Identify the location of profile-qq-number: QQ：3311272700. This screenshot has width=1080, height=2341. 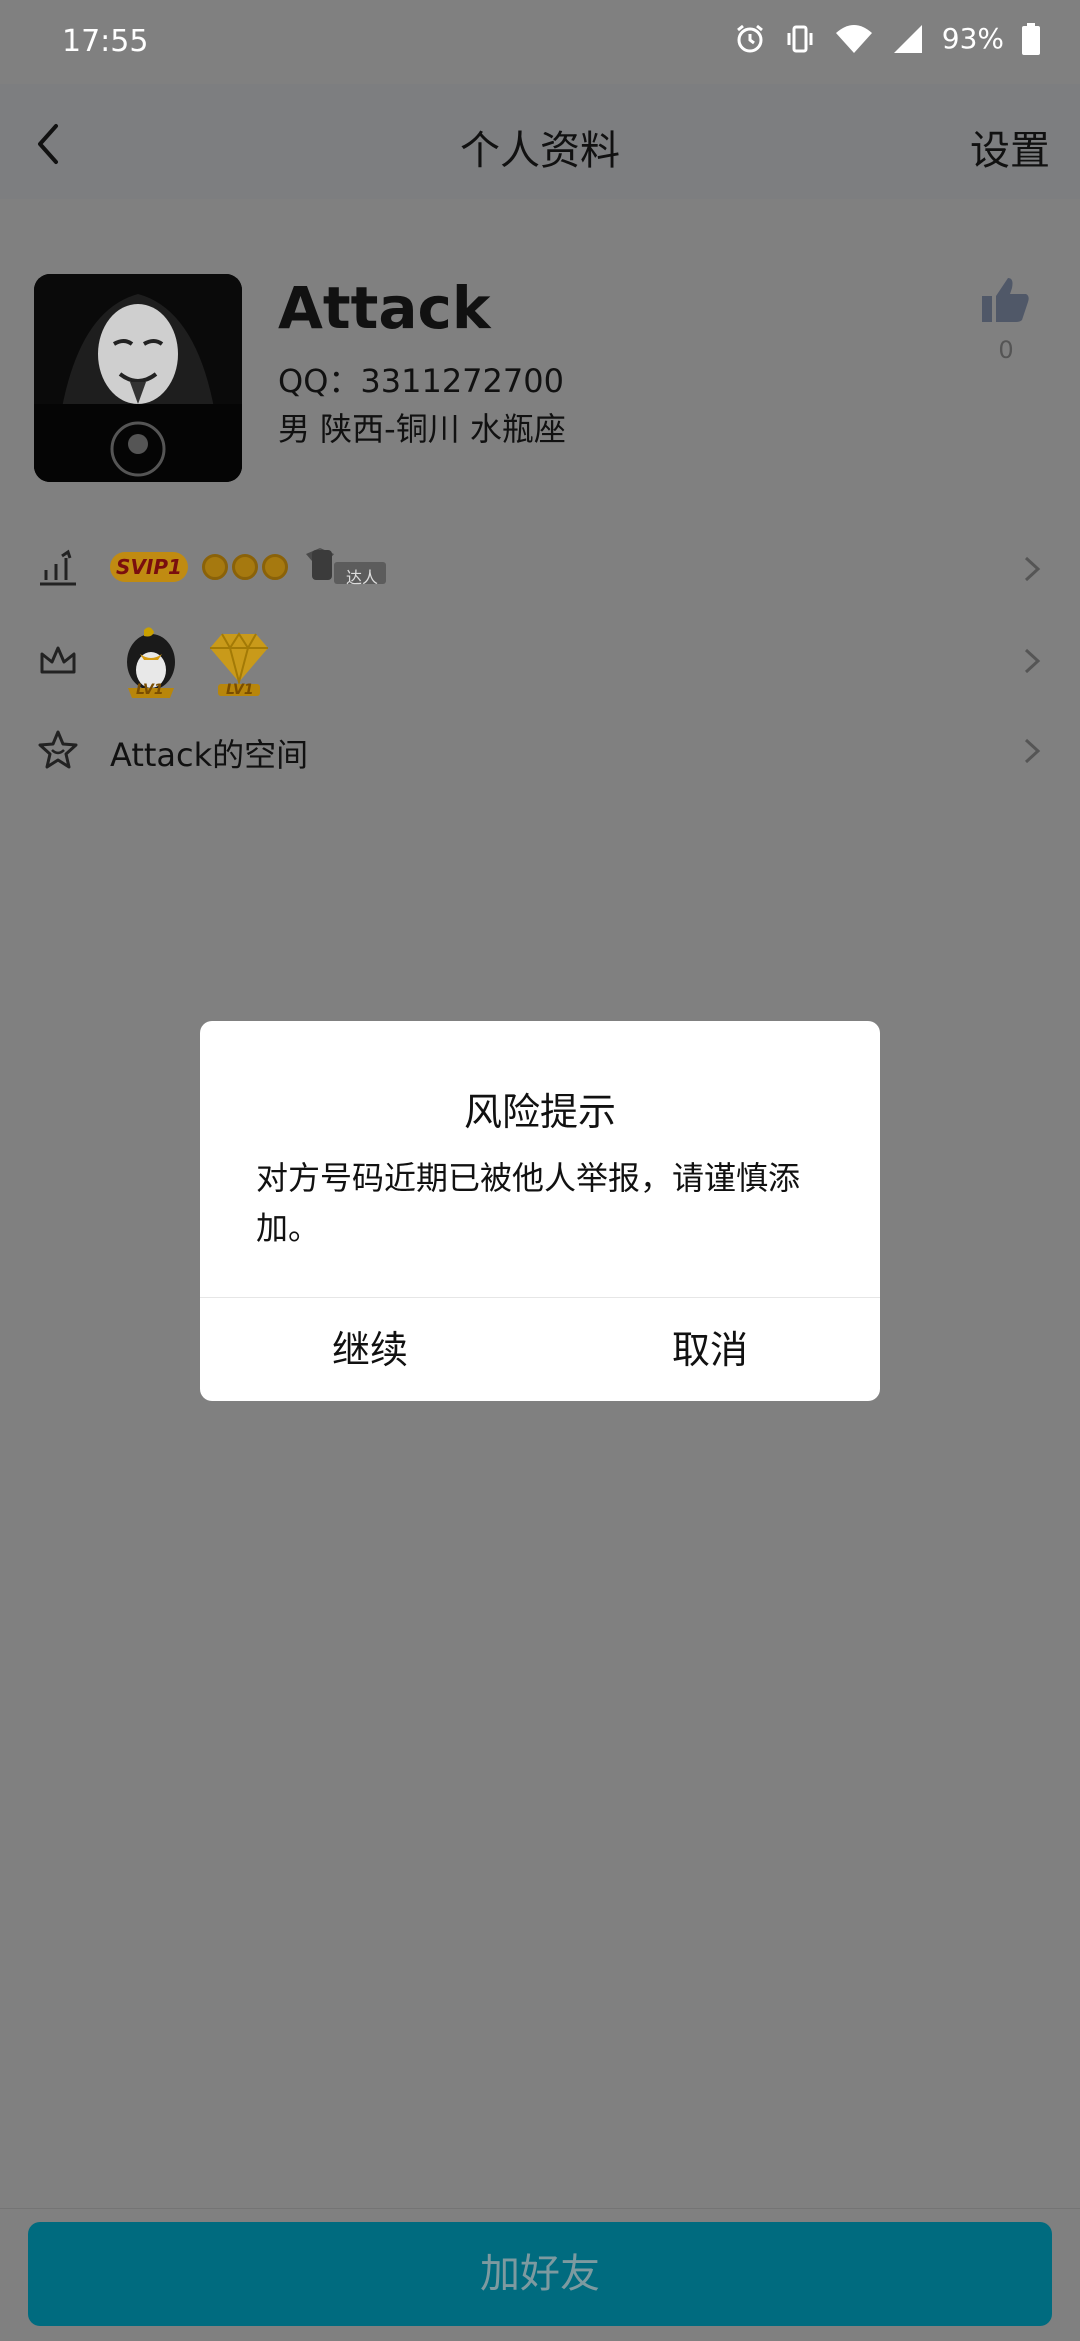
(421, 381).